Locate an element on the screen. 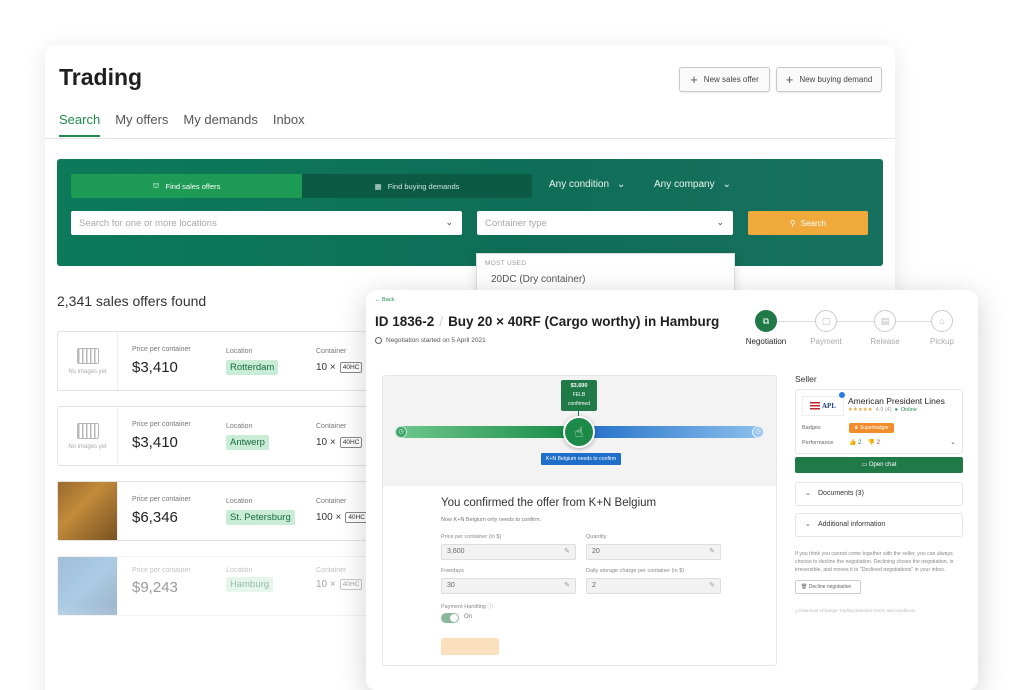 The image size is (1024, 690). find-buying-demands-toggle: ▦ Find buying demands is located at coordinates (417, 186).